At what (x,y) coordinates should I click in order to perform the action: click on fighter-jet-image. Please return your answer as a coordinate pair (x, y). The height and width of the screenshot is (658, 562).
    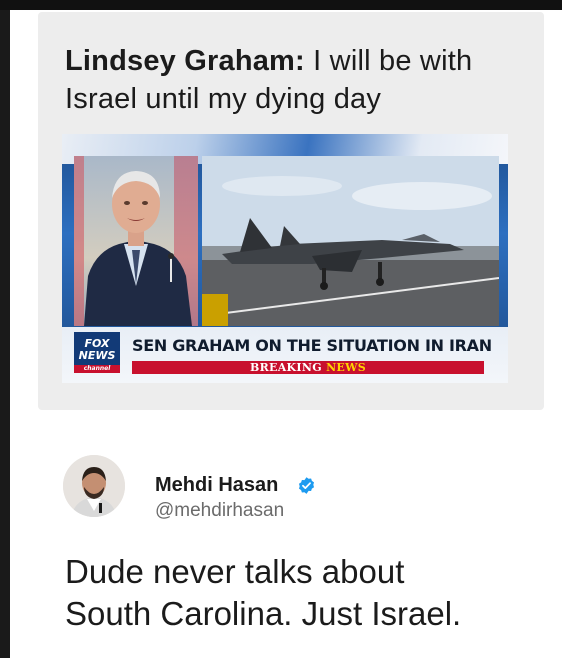
    Looking at the image, I should click on (350, 241).